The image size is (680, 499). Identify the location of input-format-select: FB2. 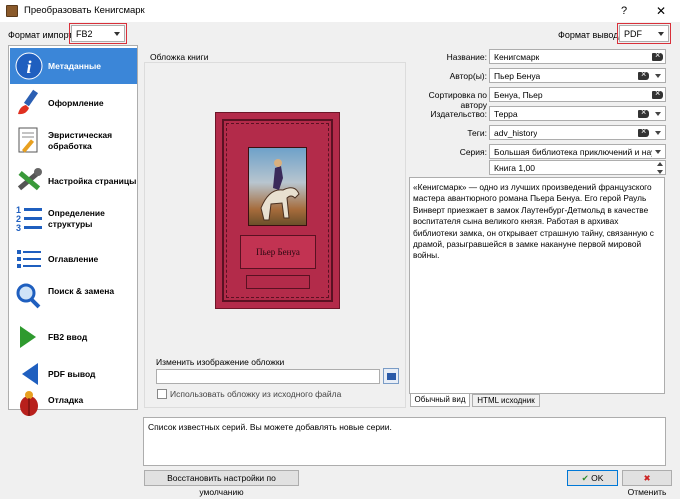
(98, 33).